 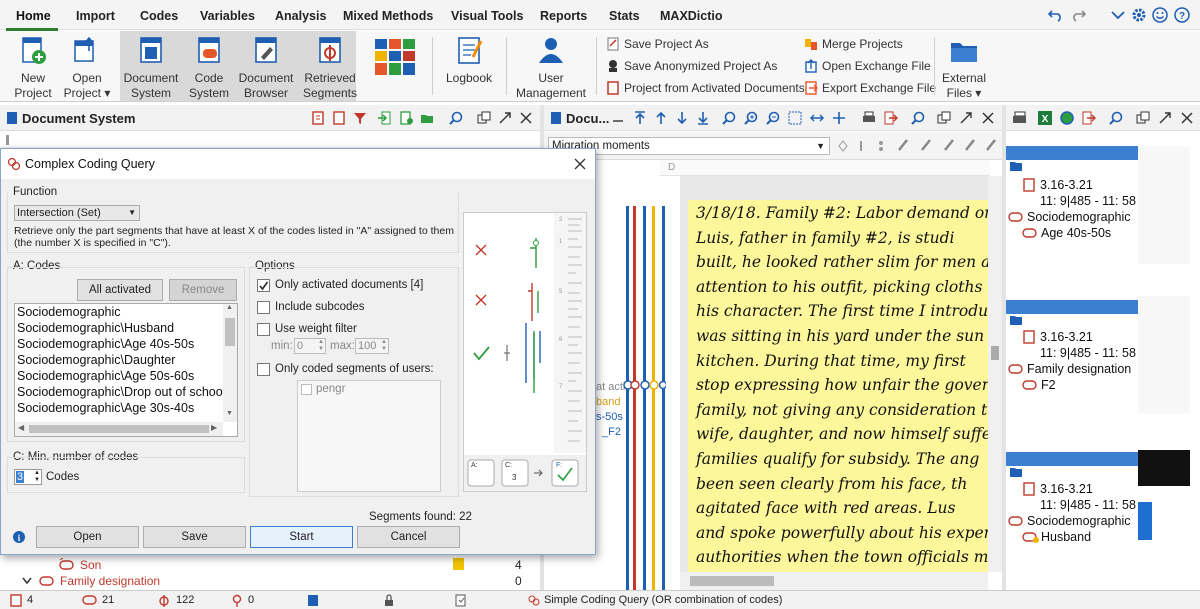 I want to click on arrow-up-icon, so click(x=661, y=118).